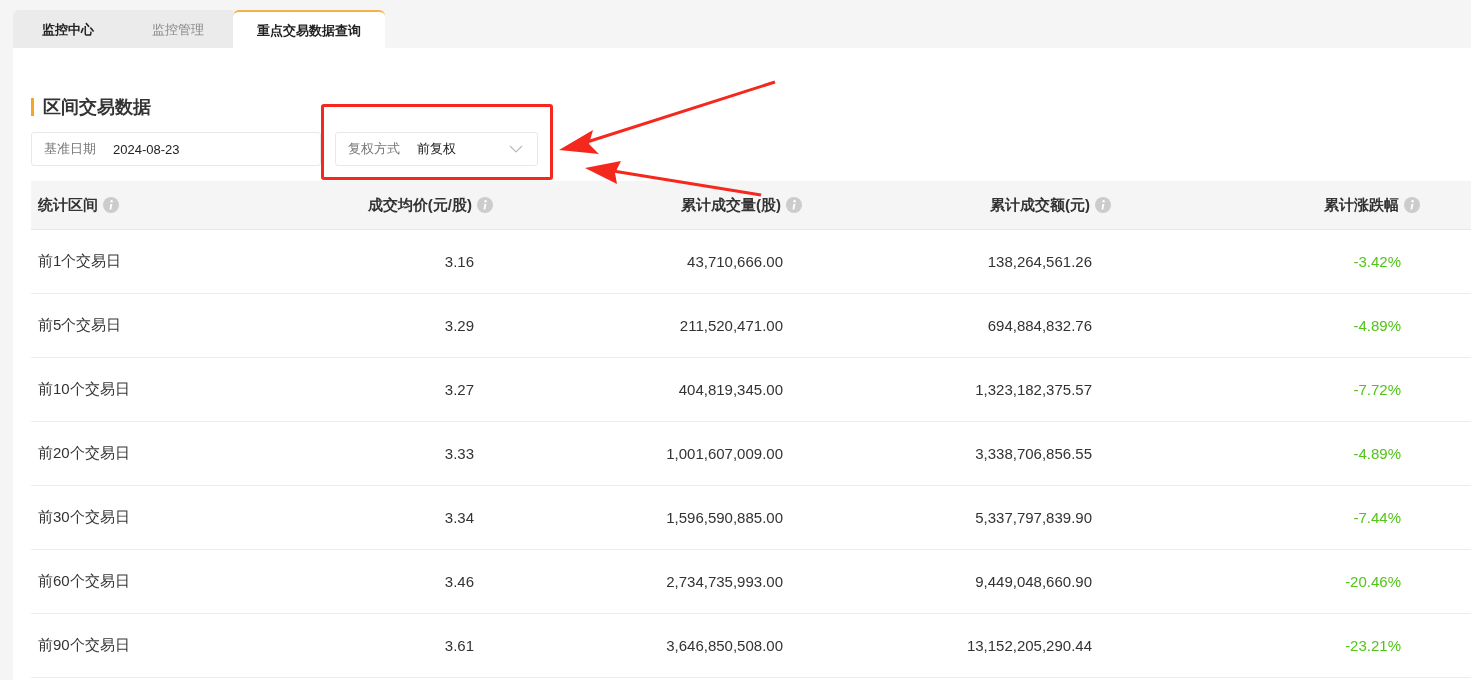 This screenshot has width=1471, height=680. Describe the element at coordinates (731, 326) in the screenshot. I see `table-cell-text: 211,520,471.00` at that location.